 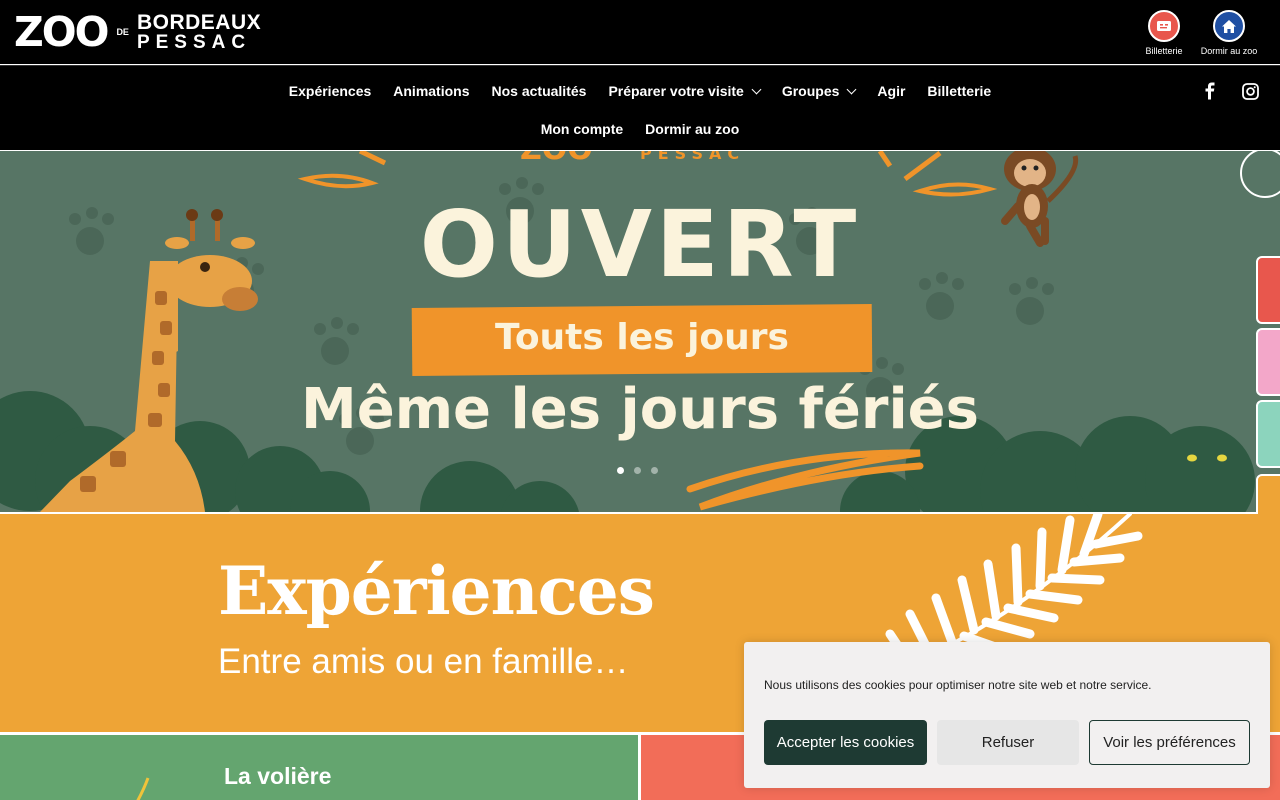 I want to click on logo-line1: BORDEAUX, so click(x=199, y=22).